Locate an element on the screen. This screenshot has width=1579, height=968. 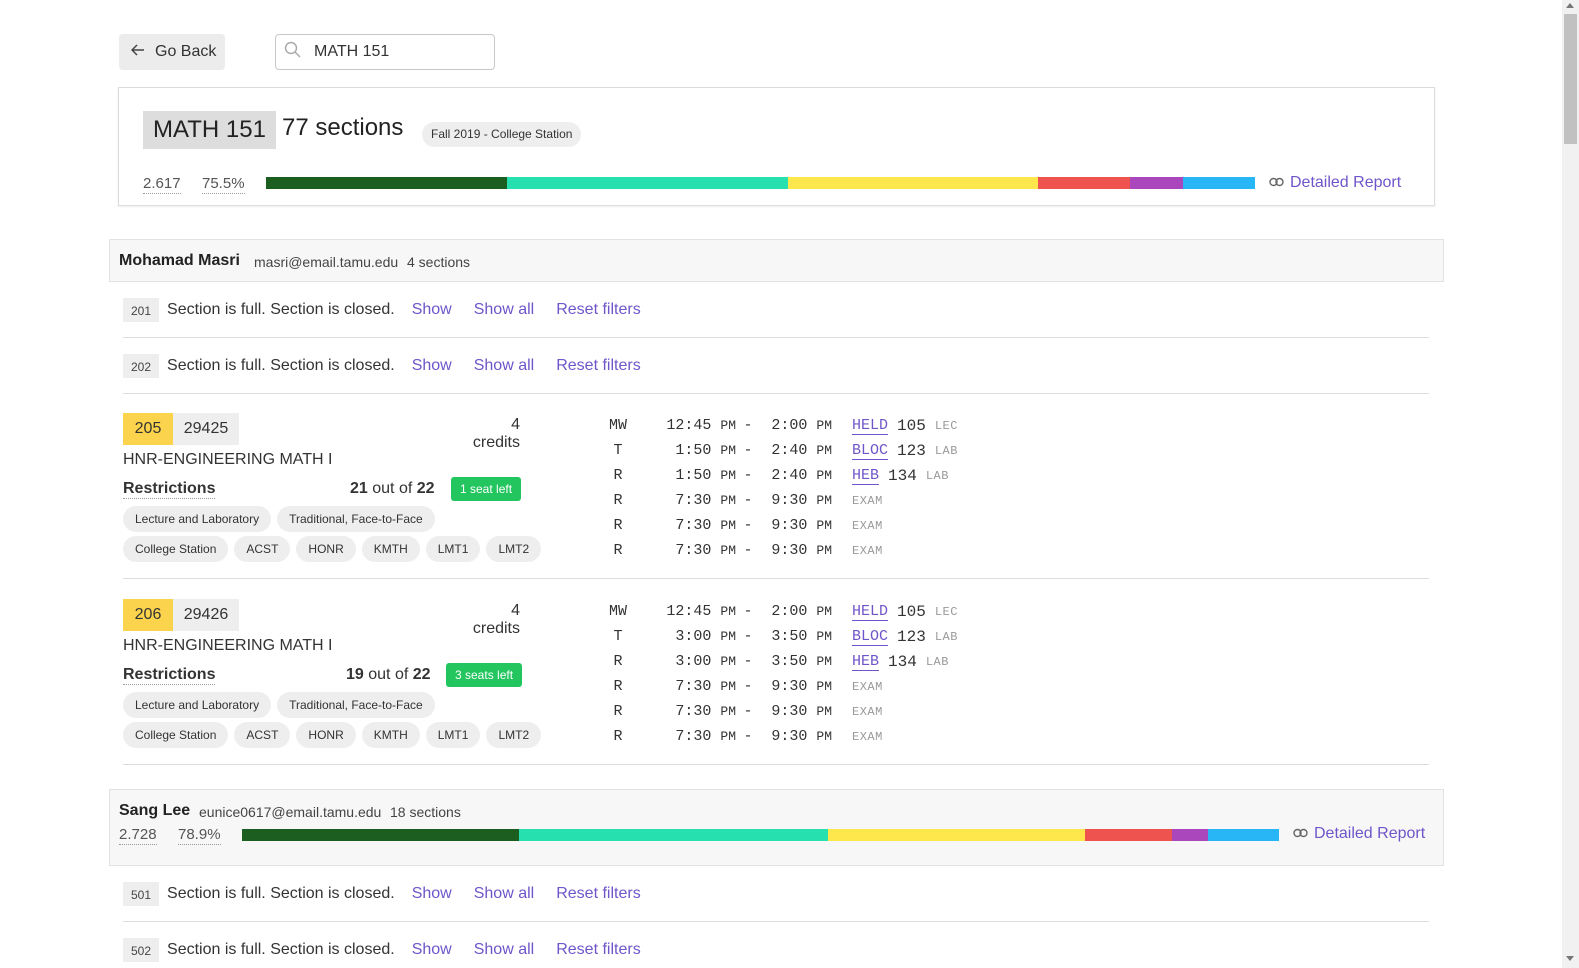
scroll-up-arrow-icon is located at coordinates (1570, 5).